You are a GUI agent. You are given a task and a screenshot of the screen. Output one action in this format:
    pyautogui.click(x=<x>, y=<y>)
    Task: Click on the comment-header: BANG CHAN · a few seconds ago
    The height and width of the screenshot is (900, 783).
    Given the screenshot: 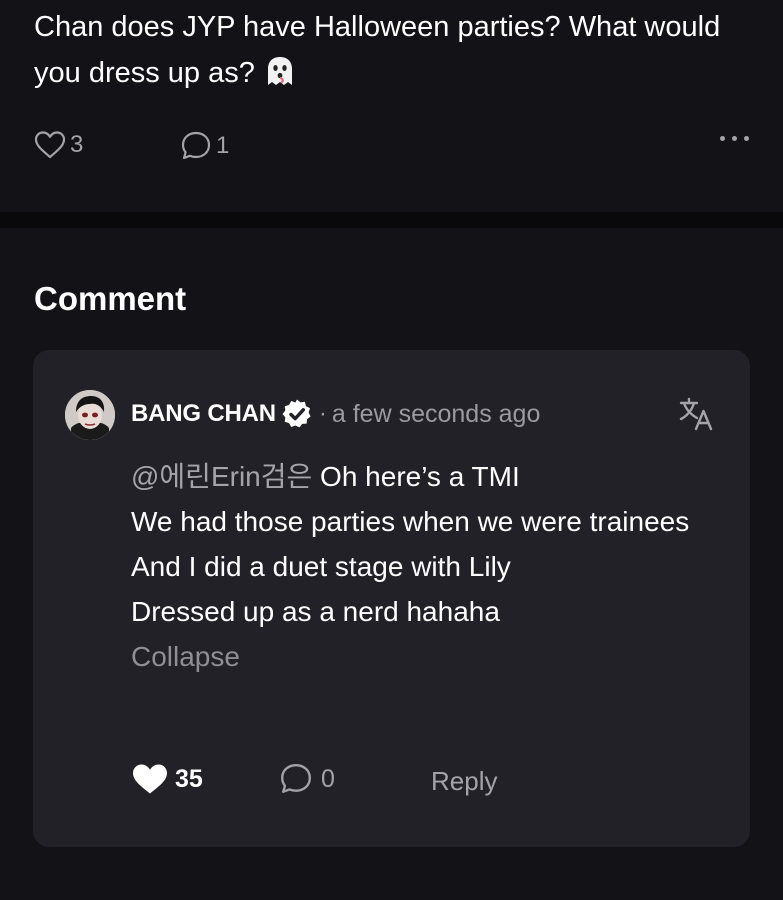 What is the action you would take?
    pyautogui.click(x=335, y=414)
    